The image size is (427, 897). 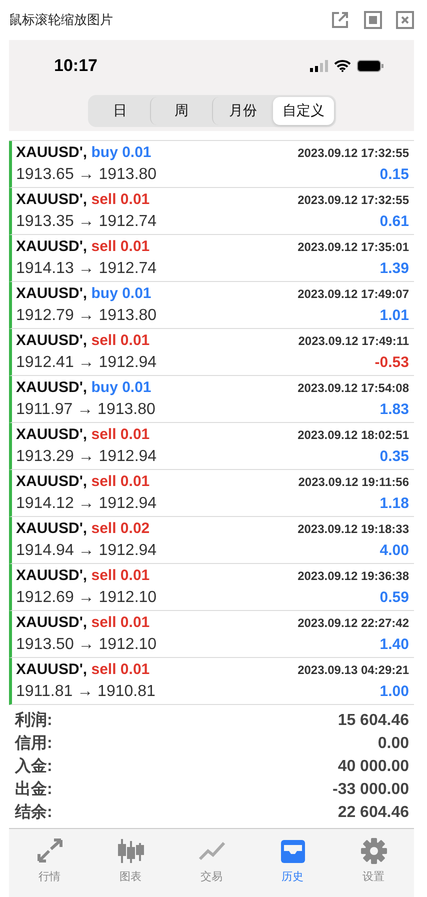 I want to click on trade-title: XAUUSD', sell 0.02, so click(x=83, y=528).